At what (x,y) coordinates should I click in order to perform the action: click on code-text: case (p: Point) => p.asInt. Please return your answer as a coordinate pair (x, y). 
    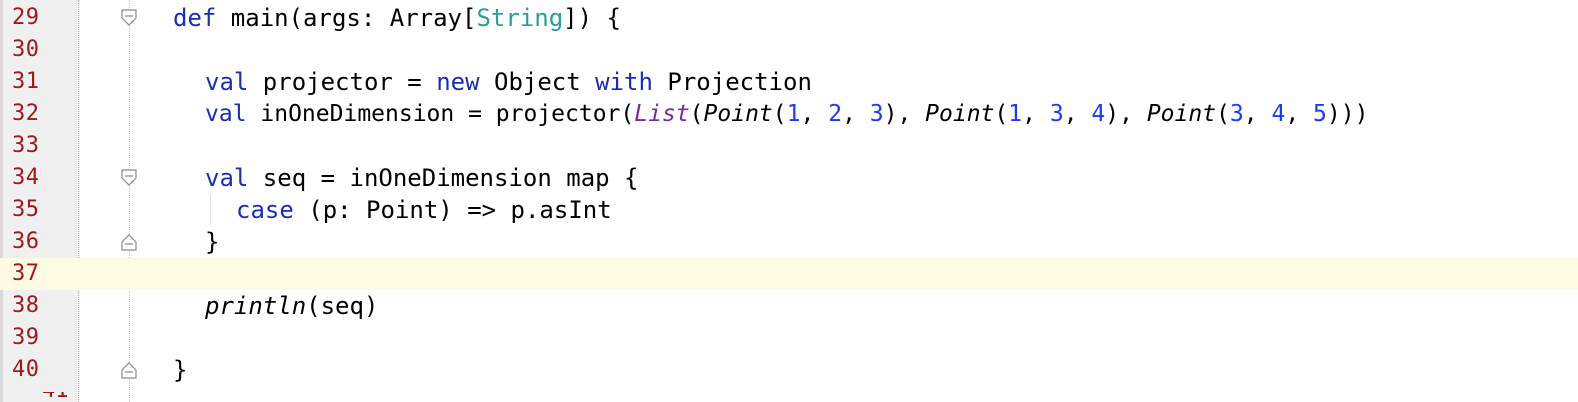
    Looking at the image, I should click on (424, 210).